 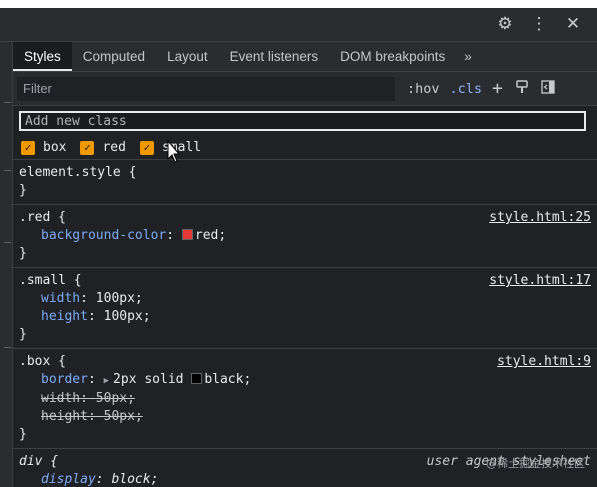 I want to click on property-value: block;, so click(x=135, y=479).